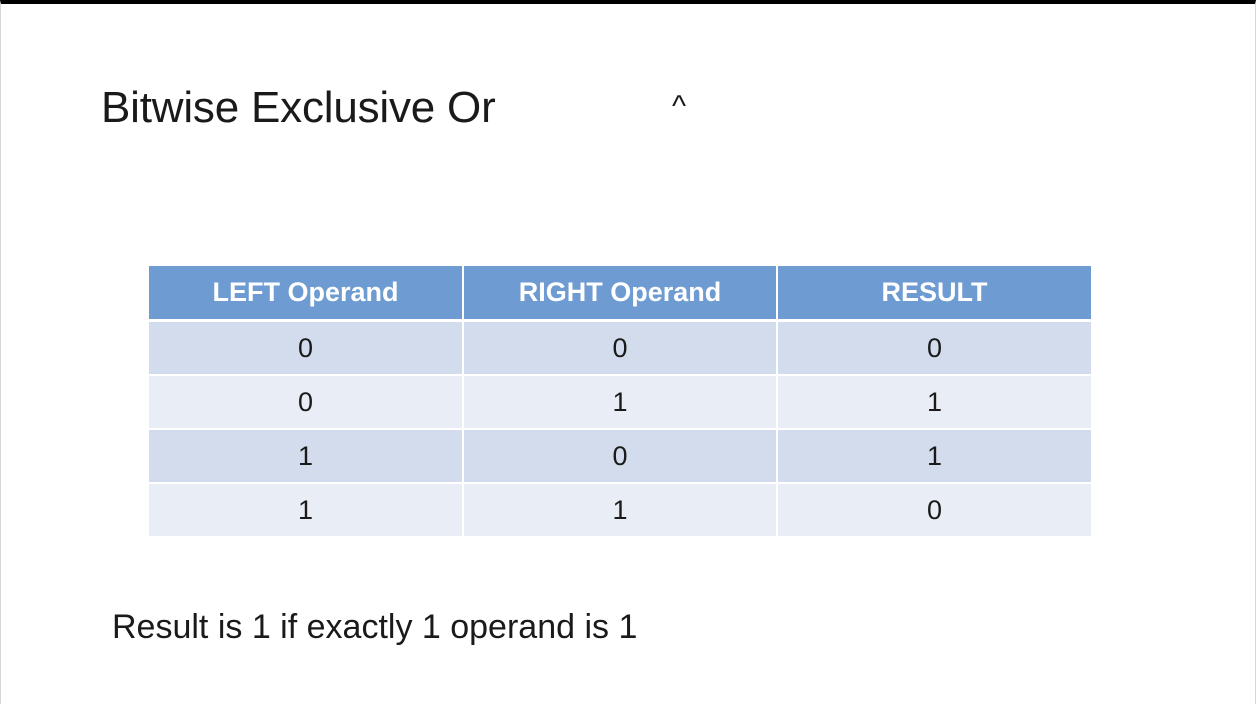 The image size is (1256, 704). I want to click on table-row: 0 1 1, so click(620, 402).